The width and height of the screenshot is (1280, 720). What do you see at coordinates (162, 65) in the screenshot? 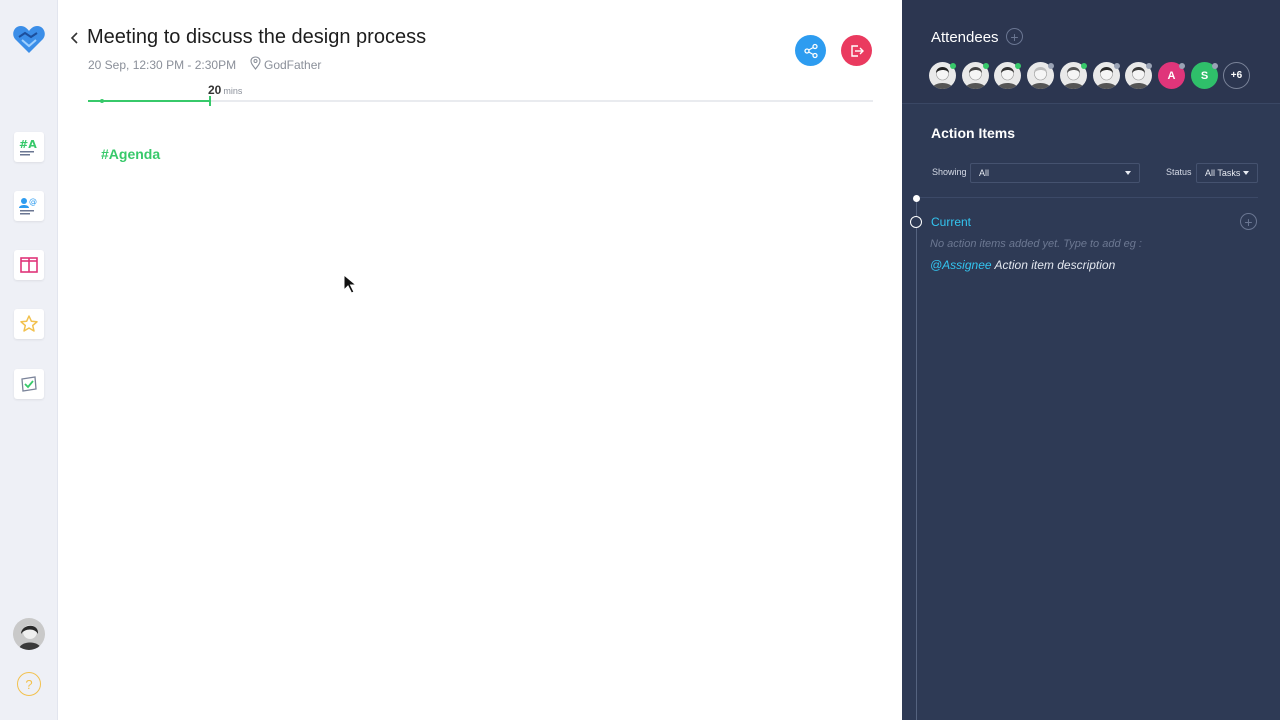
I see `meeting-time: 20 Sep, 12:30 PM - 2:30PM` at bounding box center [162, 65].